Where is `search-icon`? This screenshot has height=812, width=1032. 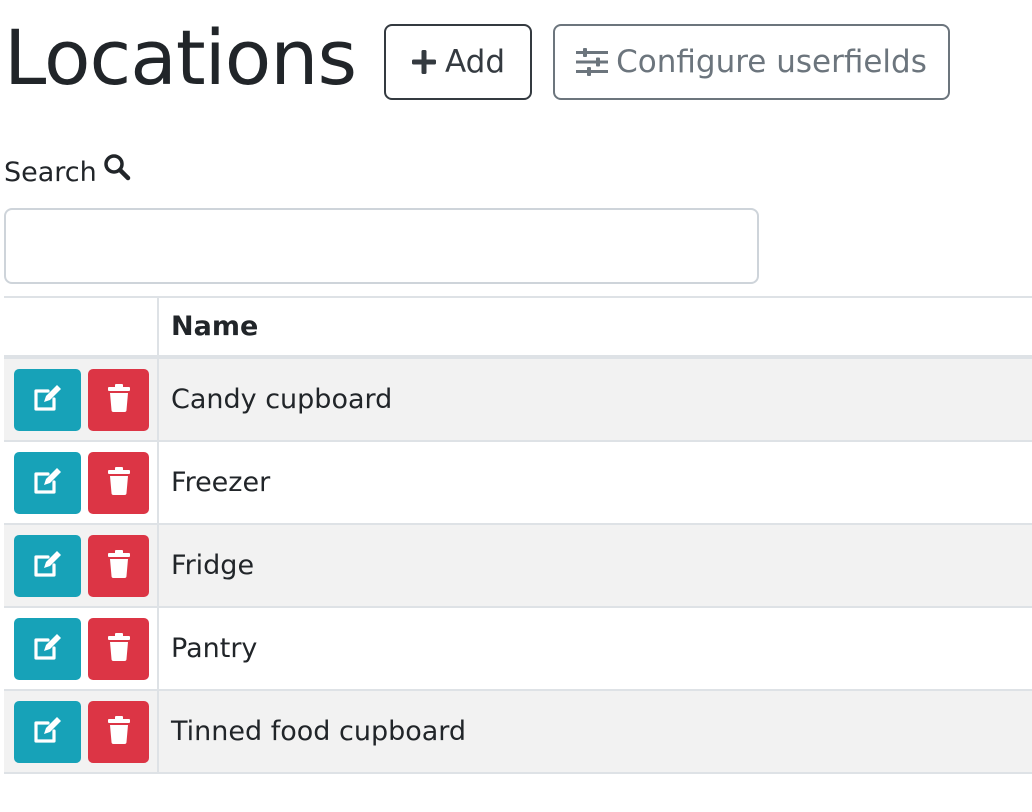 search-icon is located at coordinates (117, 172).